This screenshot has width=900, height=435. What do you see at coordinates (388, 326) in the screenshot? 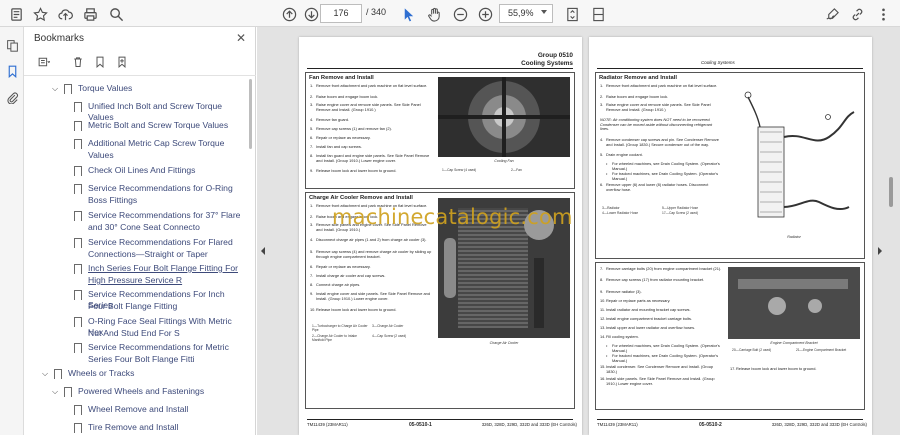
I see `legend-item: 3—Charge Air Cooler` at bounding box center [388, 326].